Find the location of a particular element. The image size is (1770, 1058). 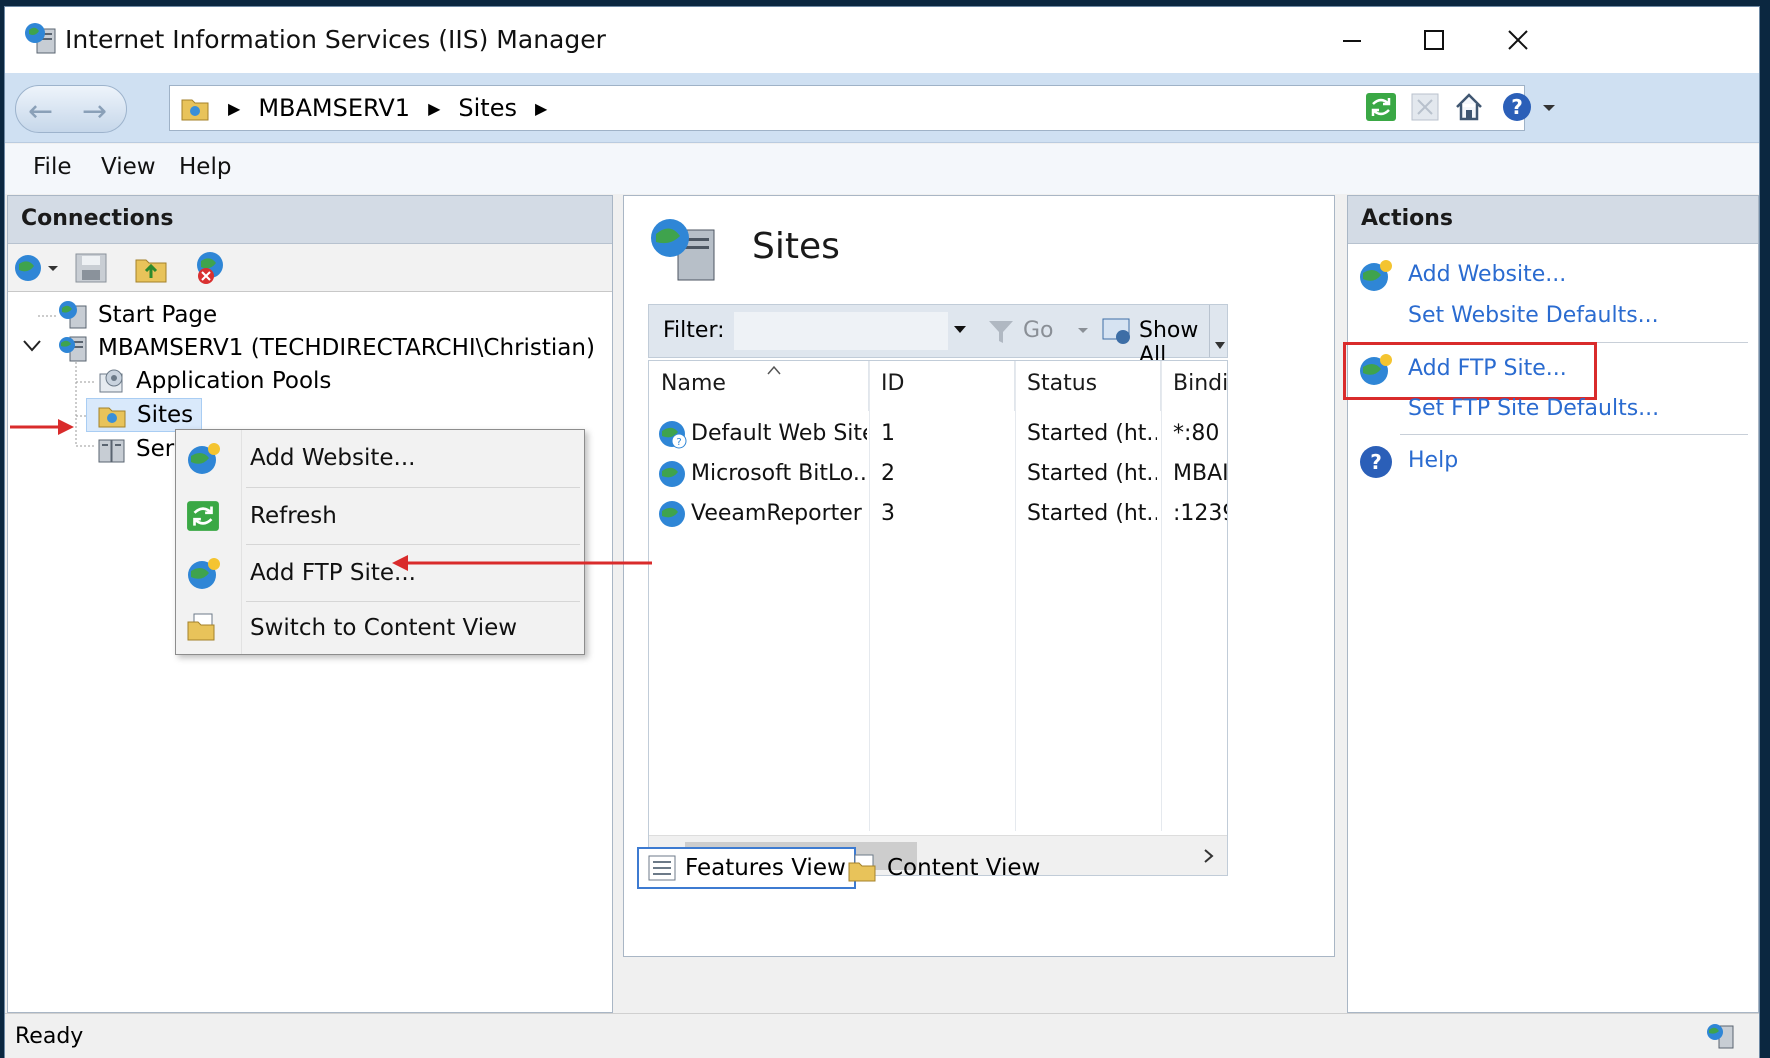

annotation-overlay is located at coordinates (331, 495).